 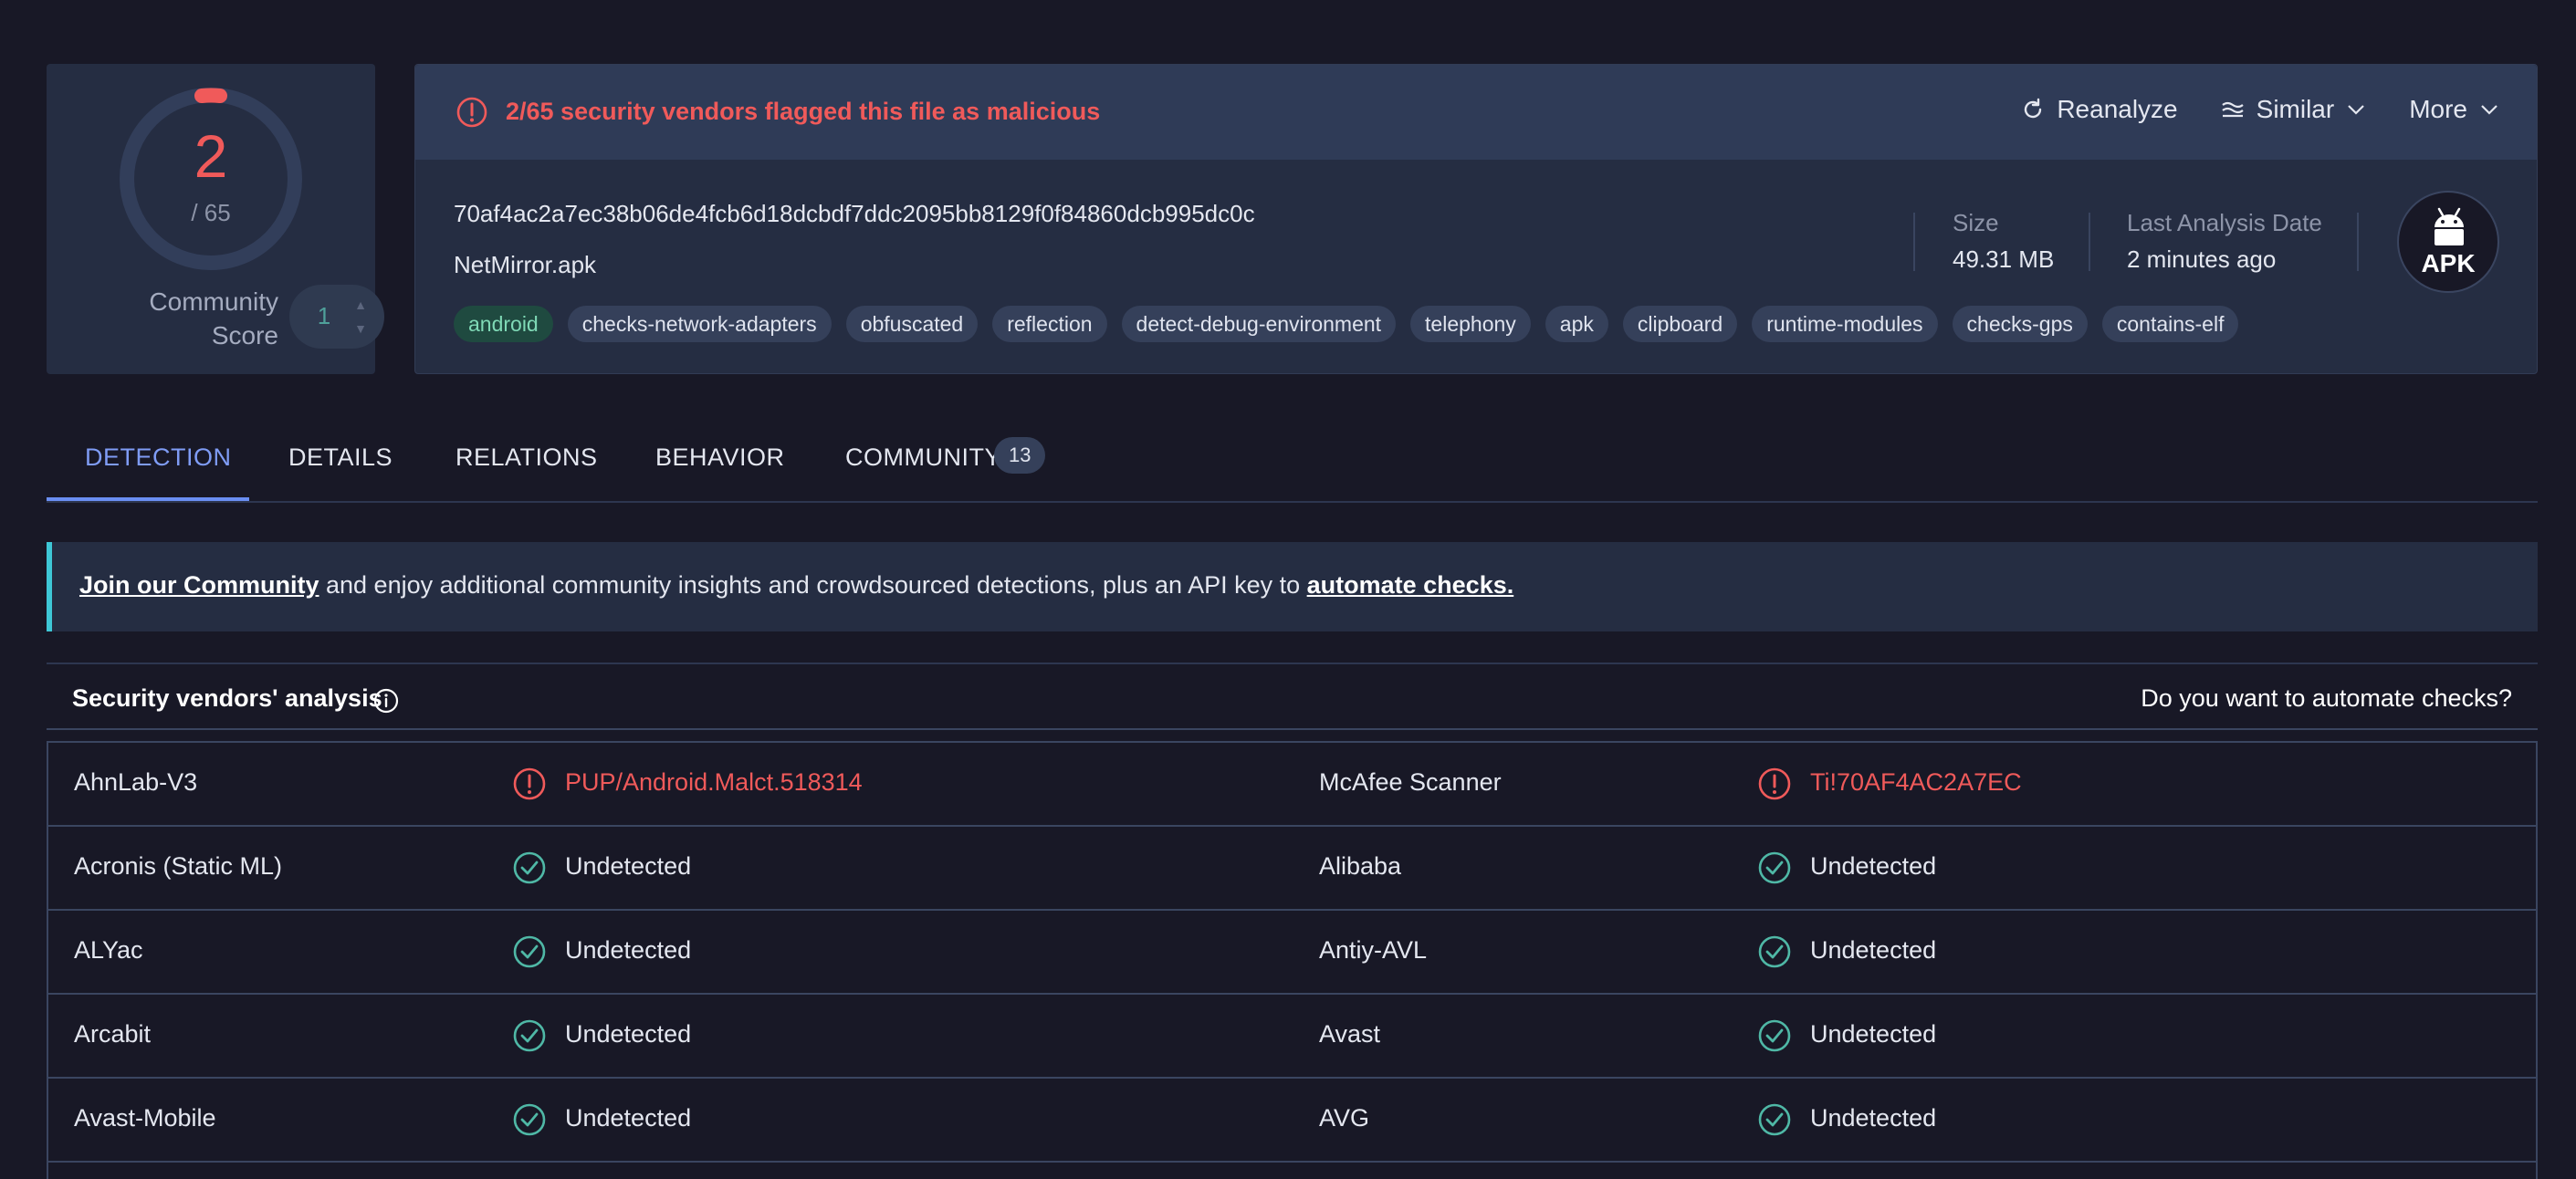 I want to click on file-type-label: APK, so click(x=2448, y=263).